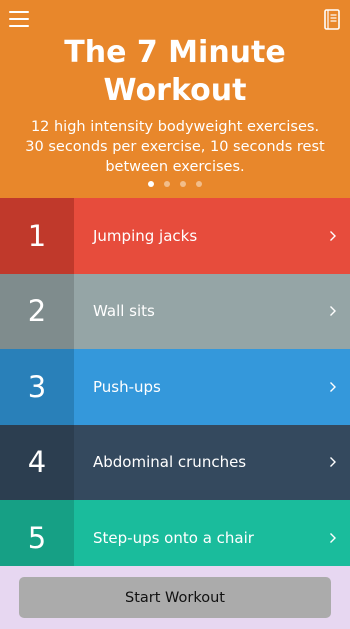 The width and height of the screenshot is (350, 629). I want to click on exercise-row-2: 2 Wall sits, so click(175, 311).